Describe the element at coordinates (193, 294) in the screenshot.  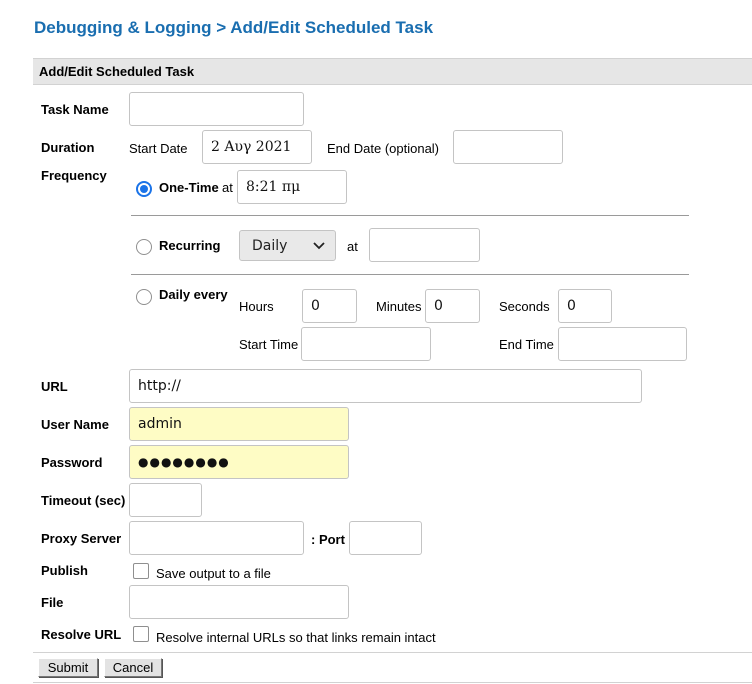
I see `daily-every-label: Daily every` at that location.